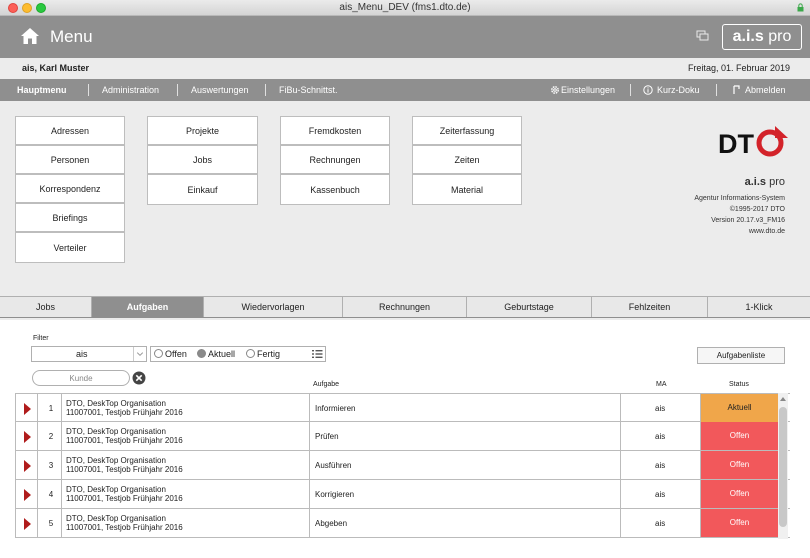  What do you see at coordinates (753, 142) in the screenshot?
I see `dto-logo: DT` at bounding box center [753, 142].